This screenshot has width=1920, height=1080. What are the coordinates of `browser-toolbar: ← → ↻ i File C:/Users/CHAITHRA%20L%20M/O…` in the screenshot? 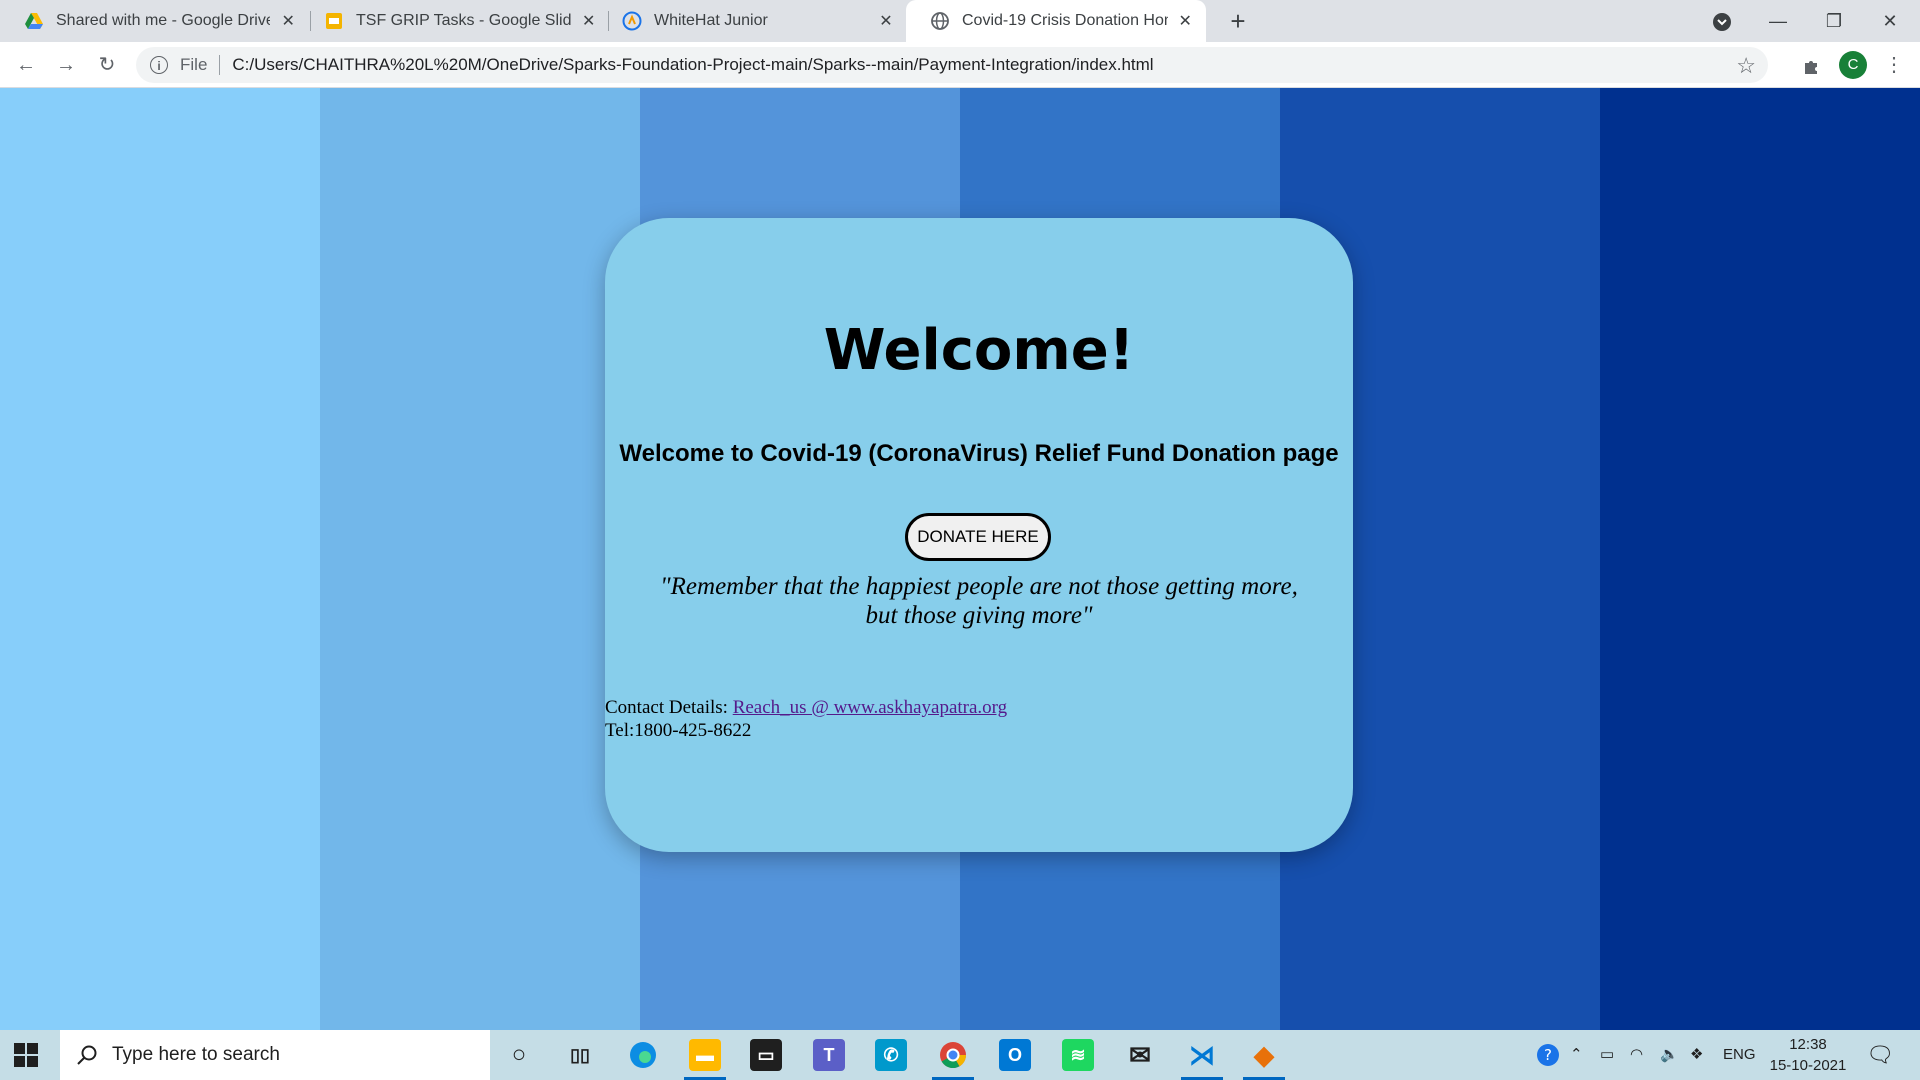 It's located at (960, 65).